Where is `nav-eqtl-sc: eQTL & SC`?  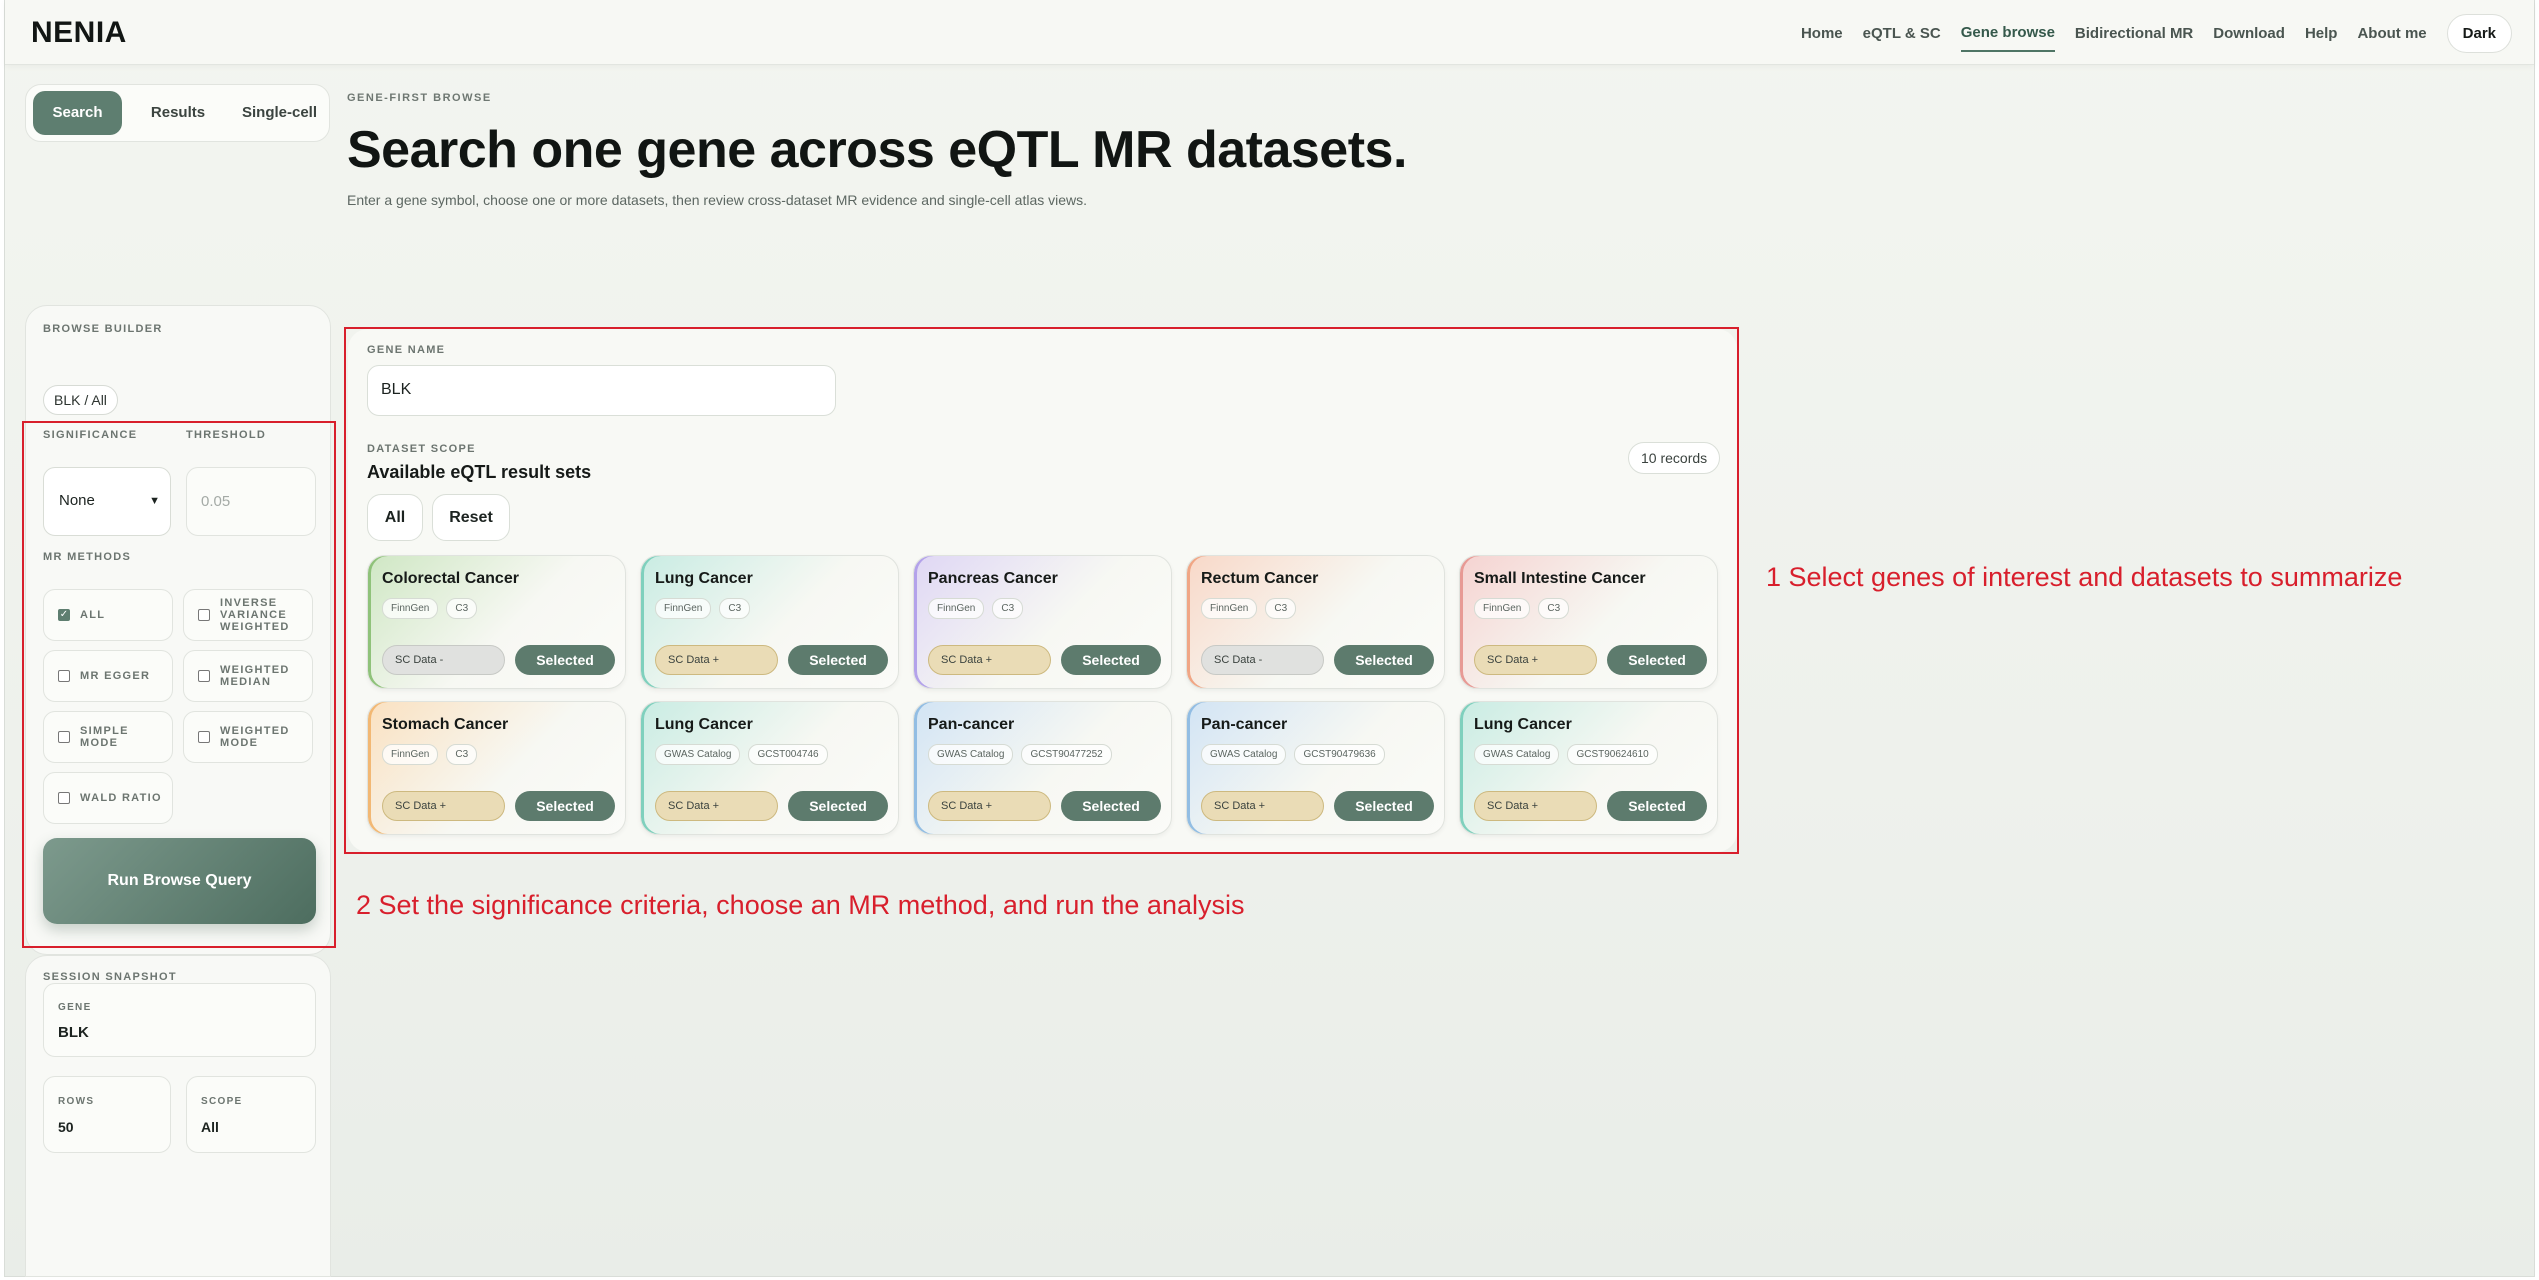 nav-eqtl-sc: eQTL & SC is located at coordinates (1902, 33).